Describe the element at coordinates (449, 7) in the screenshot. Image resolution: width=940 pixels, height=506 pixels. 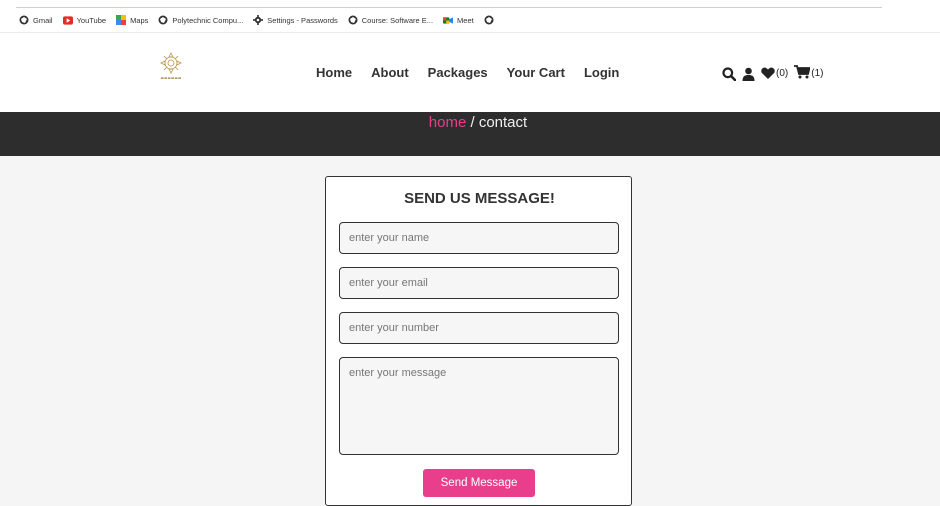
I see `bookmarks-divider` at that location.